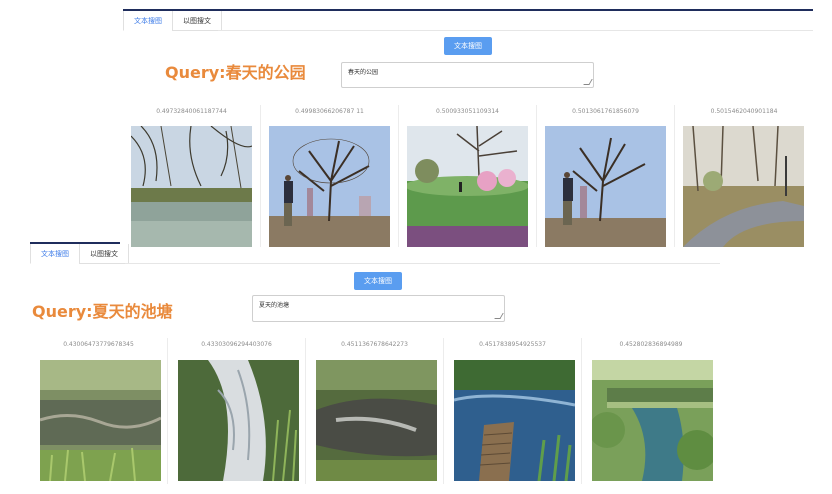  Describe the element at coordinates (235, 72) in the screenshot. I see `query-label: Query:春天的公园` at that location.